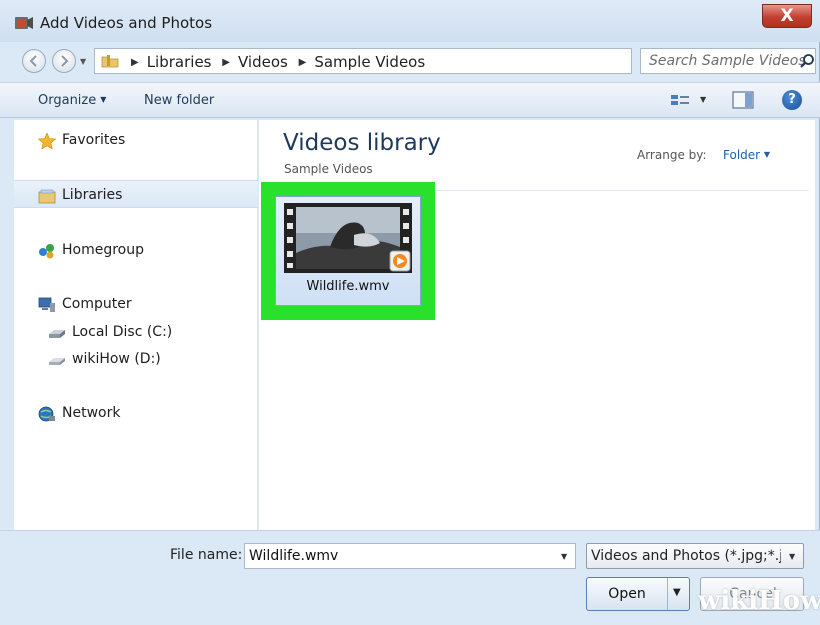  What do you see at coordinates (369, 62) in the screenshot?
I see `breadcrumb-sample-videos: Sample Videos` at bounding box center [369, 62].